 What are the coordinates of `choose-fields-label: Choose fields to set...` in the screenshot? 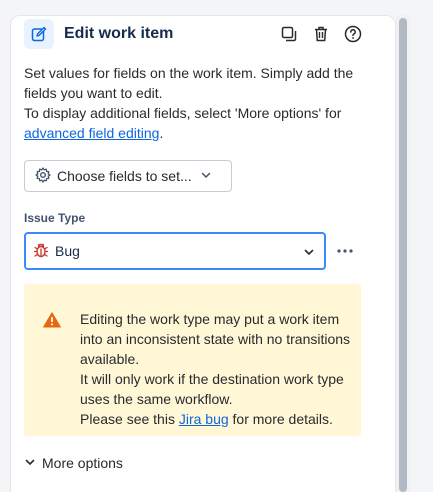 It's located at (124, 176).